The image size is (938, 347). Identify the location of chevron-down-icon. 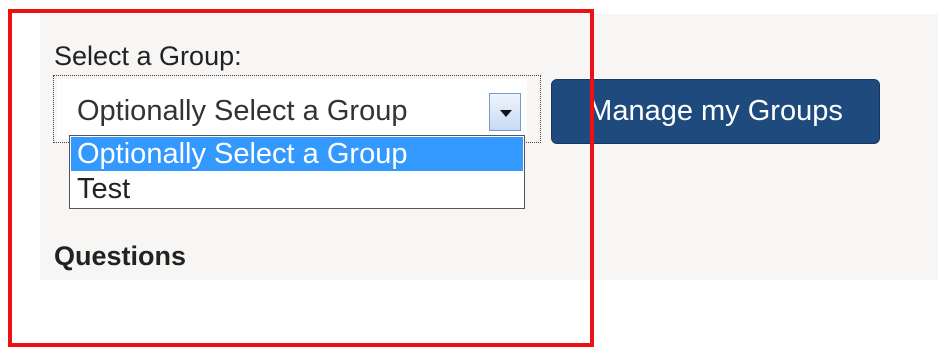
(506, 113).